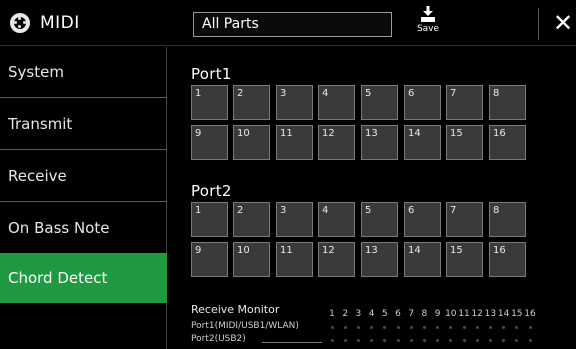 The width and height of the screenshot is (576, 349). What do you see at coordinates (428, 14) in the screenshot?
I see `save-icon` at bounding box center [428, 14].